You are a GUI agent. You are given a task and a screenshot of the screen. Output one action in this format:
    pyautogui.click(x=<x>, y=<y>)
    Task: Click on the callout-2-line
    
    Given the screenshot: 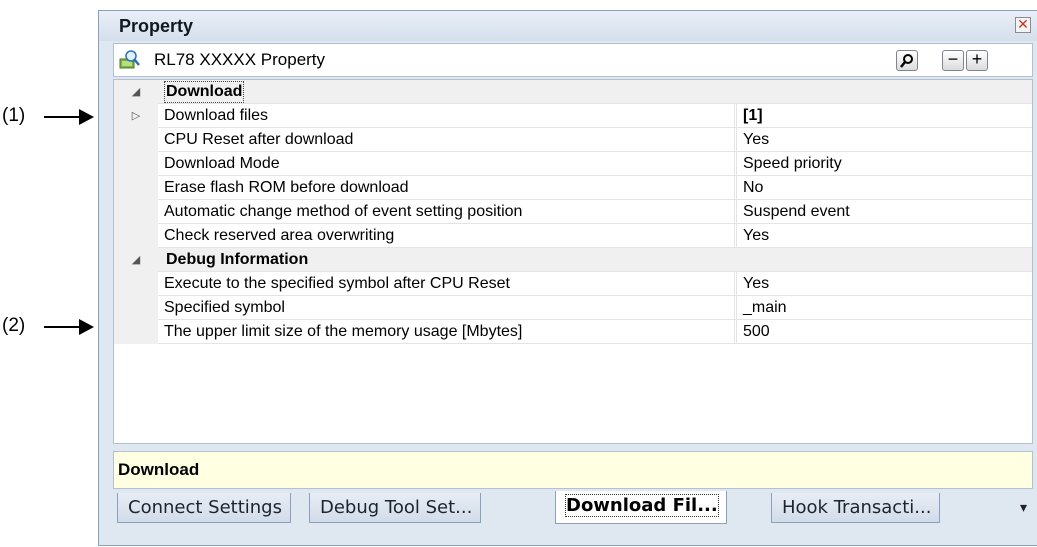 What is the action you would take?
    pyautogui.click(x=62, y=327)
    